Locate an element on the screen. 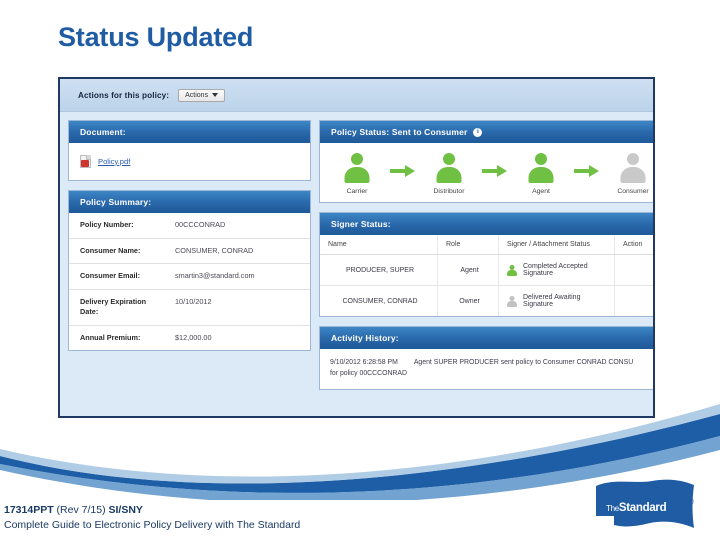 The width and height of the screenshot is (720, 540). table-row: Delivery Expiration Date: 10/10/2012 is located at coordinates (189, 307).